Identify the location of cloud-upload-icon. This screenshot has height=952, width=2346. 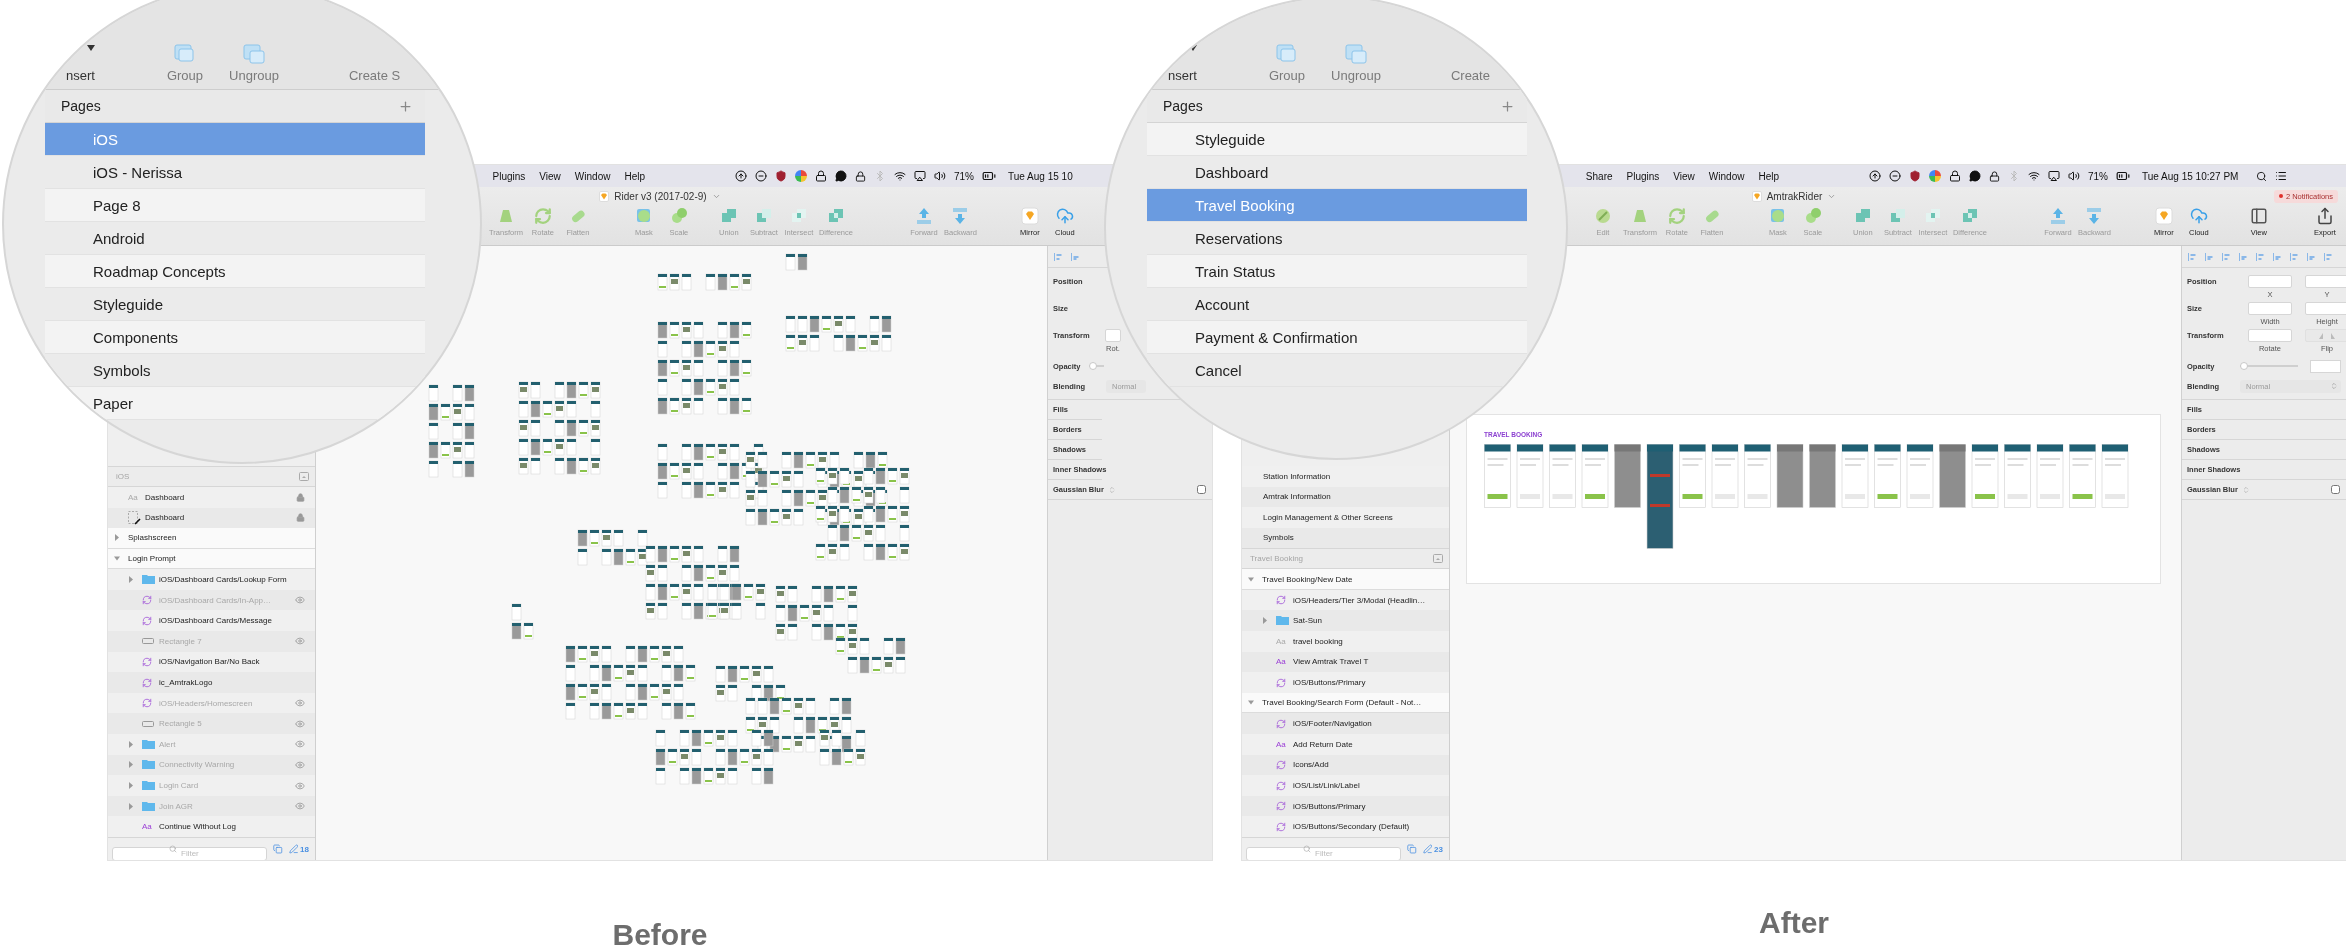
(2198, 216).